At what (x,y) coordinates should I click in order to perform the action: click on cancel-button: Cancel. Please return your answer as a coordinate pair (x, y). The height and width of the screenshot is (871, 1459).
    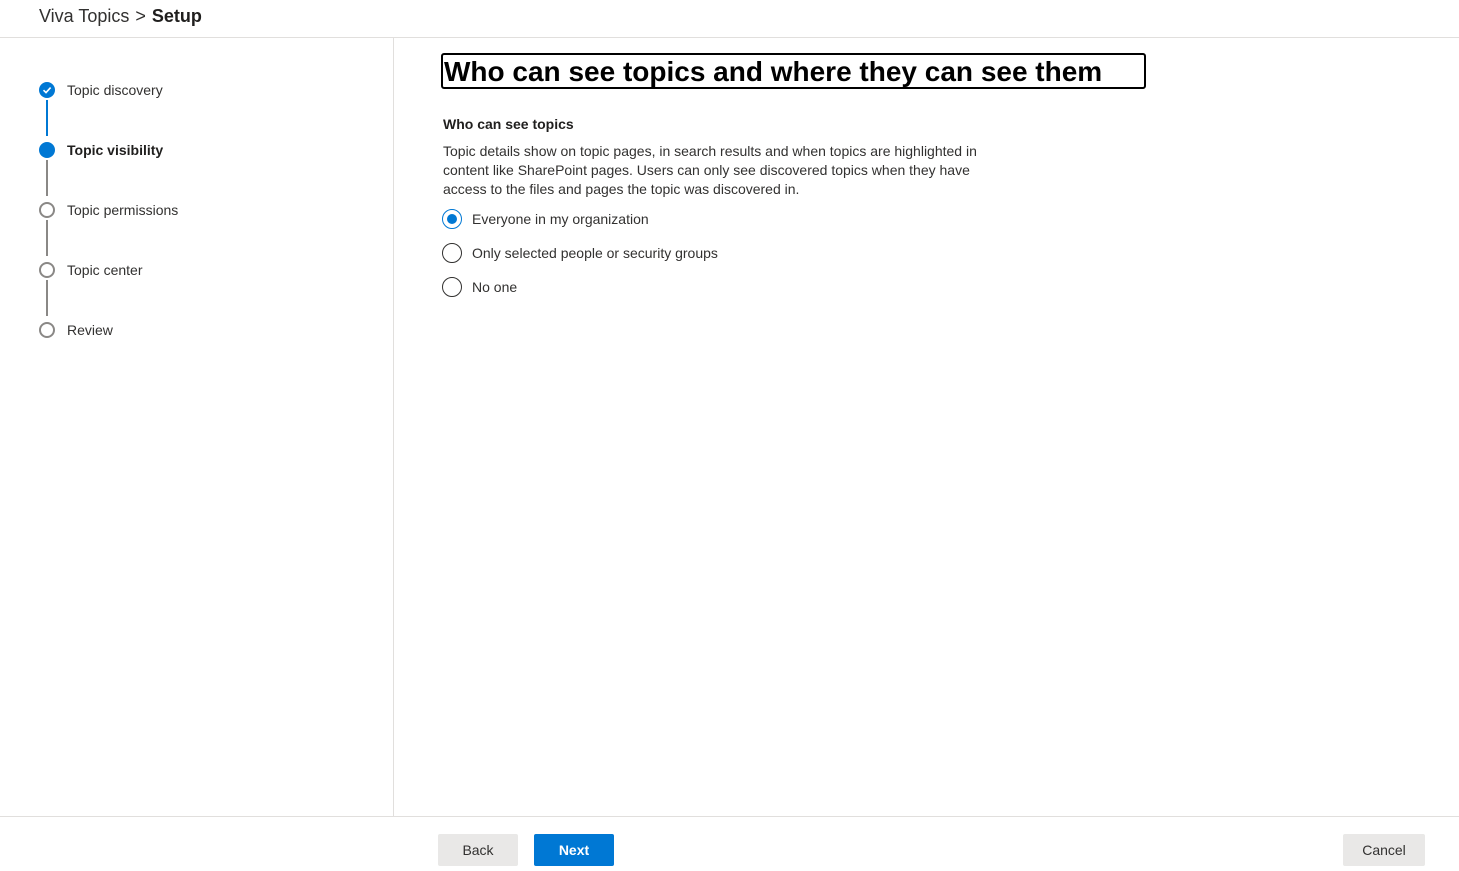
    Looking at the image, I should click on (1384, 850).